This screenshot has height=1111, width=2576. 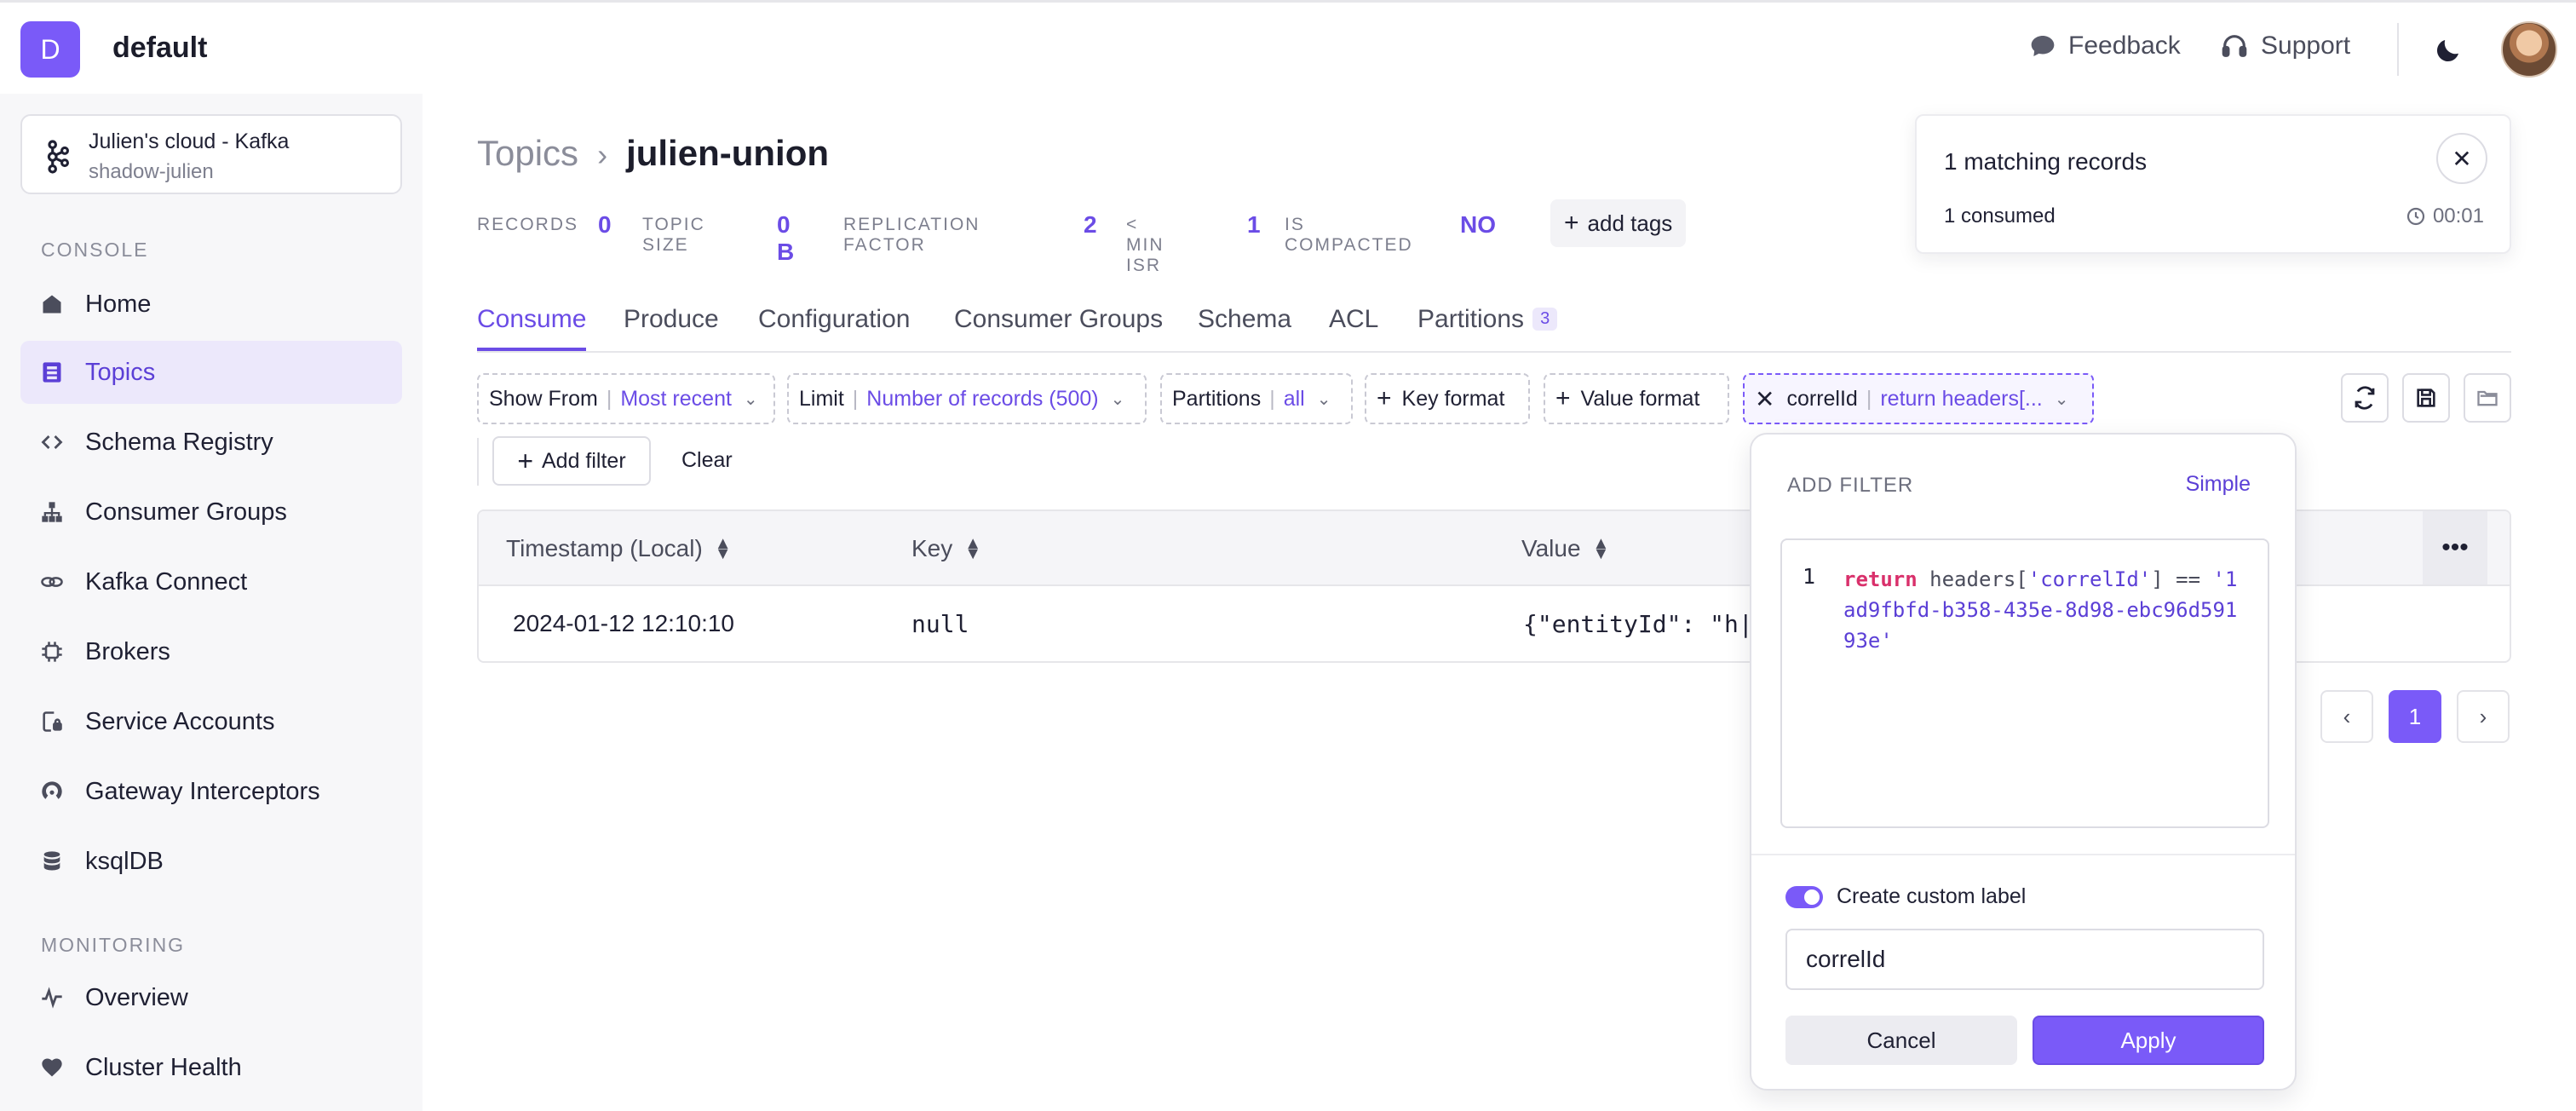 What do you see at coordinates (1565, 548) in the screenshot?
I see `column-header-value: Value ▲ ▼` at bounding box center [1565, 548].